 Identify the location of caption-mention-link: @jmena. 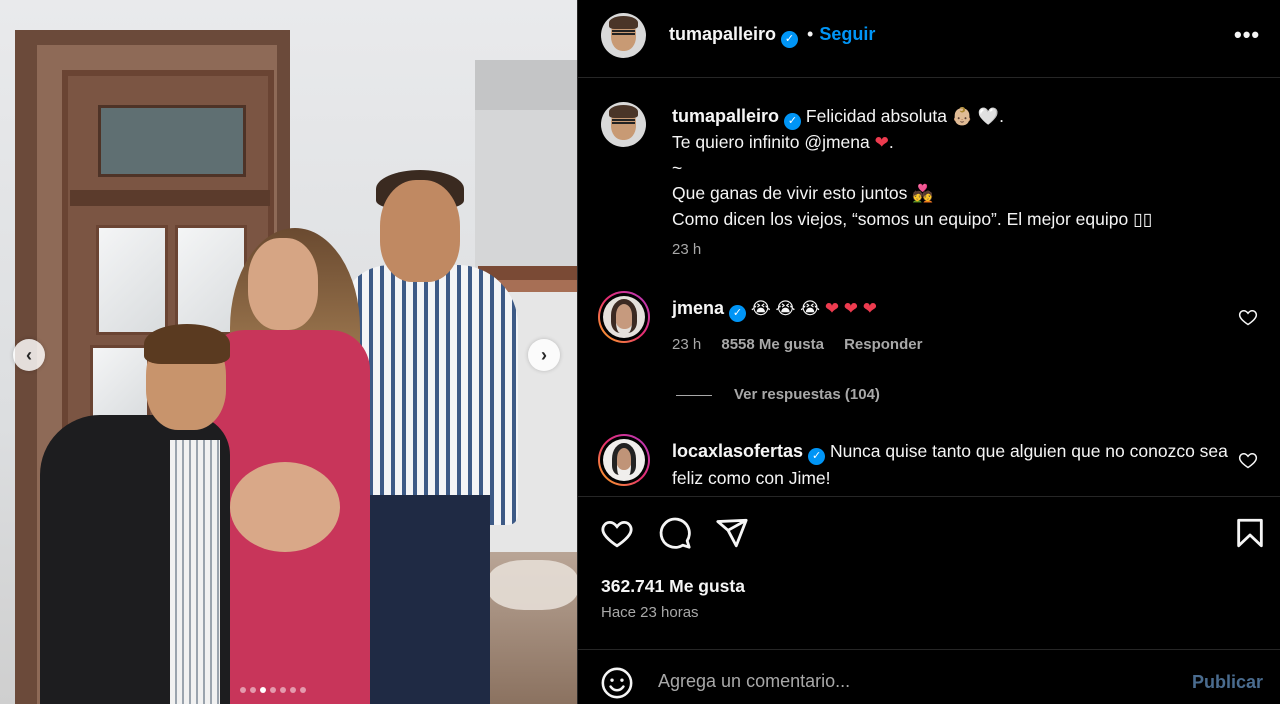
(836, 142).